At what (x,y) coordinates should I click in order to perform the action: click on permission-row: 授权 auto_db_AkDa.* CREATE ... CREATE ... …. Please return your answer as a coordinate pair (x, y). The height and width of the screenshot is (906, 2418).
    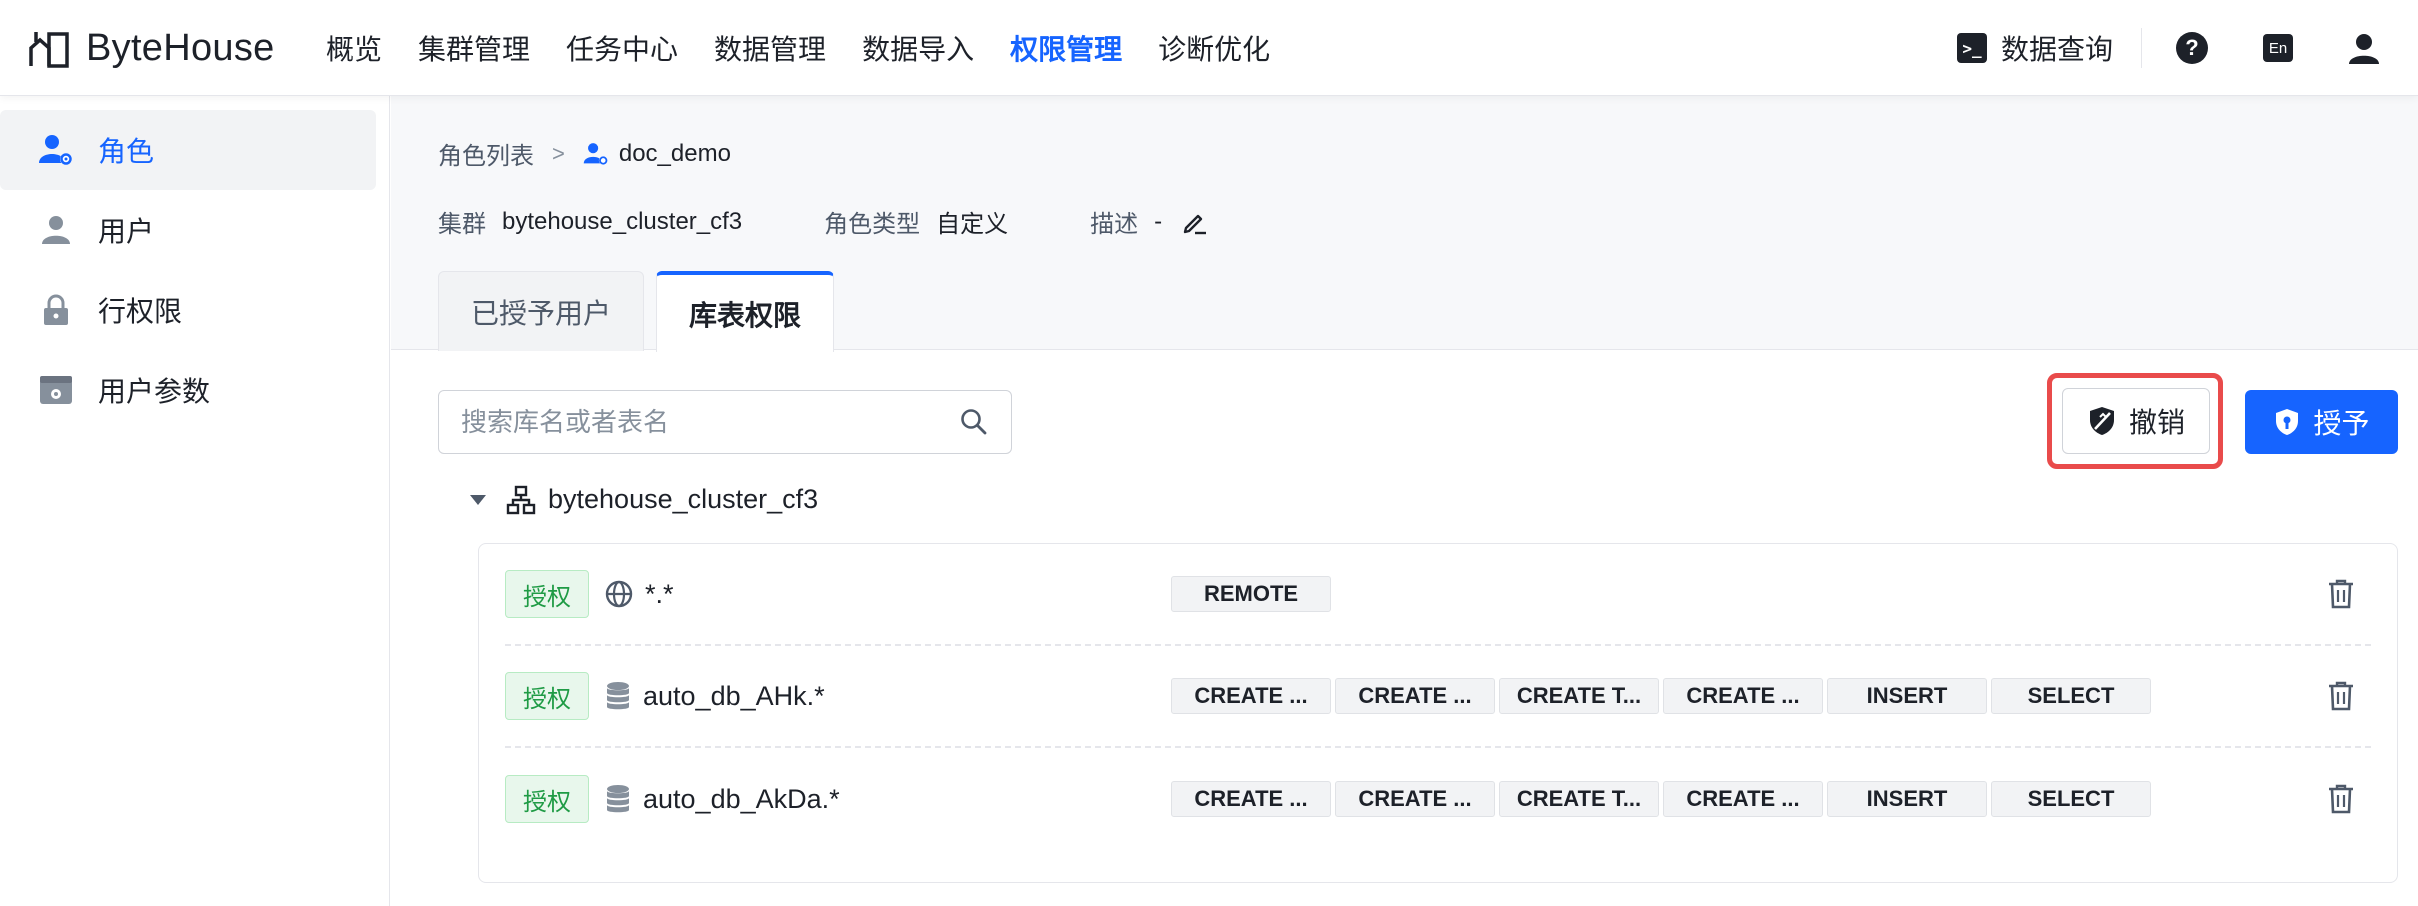
    Looking at the image, I should click on (1438, 799).